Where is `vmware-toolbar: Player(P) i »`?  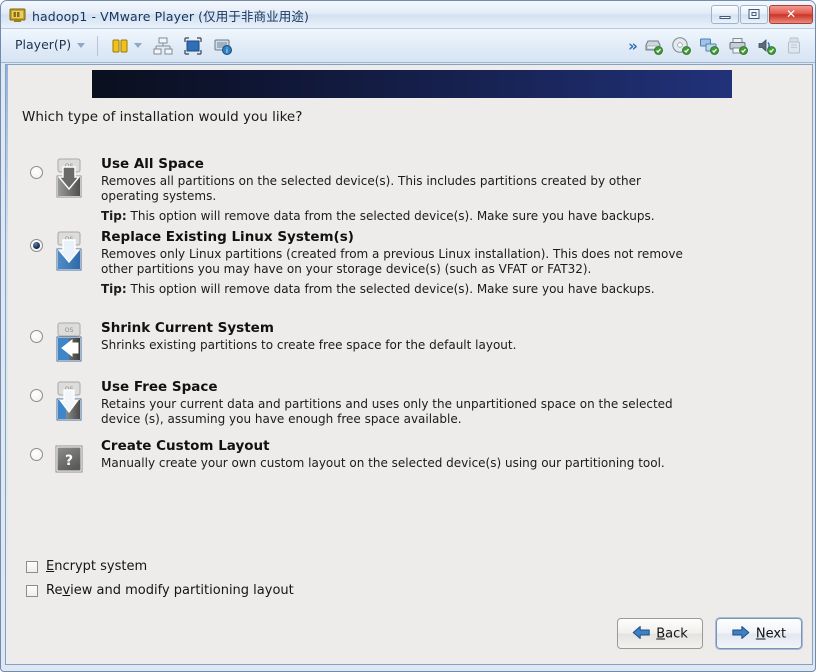
vmware-toolbar: Player(P) i » is located at coordinates (408, 46).